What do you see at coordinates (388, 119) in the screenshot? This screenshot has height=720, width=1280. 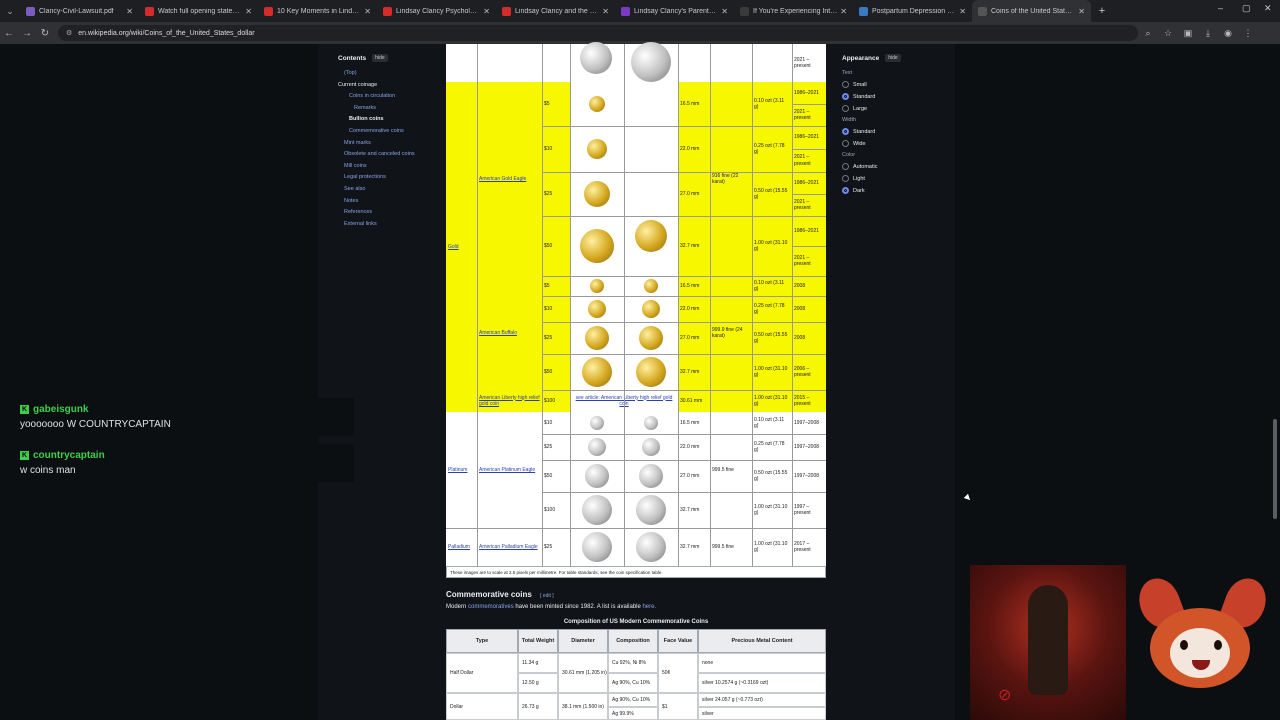 I see `toc-item: Bullion coins` at bounding box center [388, 119].